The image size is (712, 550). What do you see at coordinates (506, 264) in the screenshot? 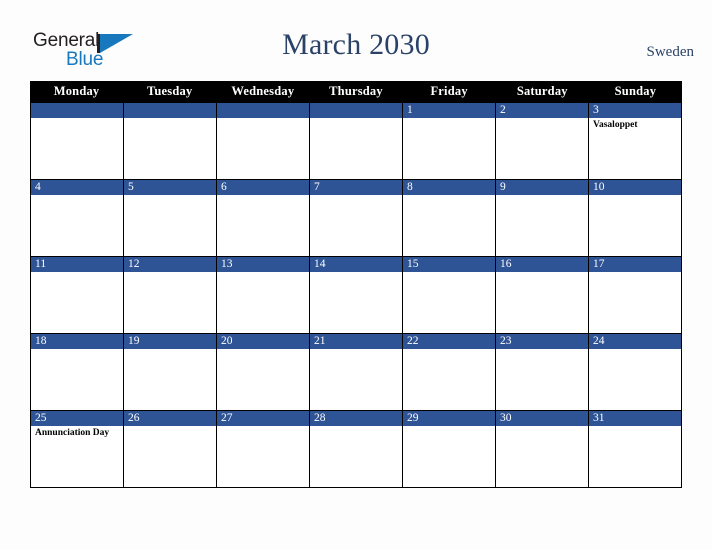
I see `day-number: 16` at bounding box center [506, 264].